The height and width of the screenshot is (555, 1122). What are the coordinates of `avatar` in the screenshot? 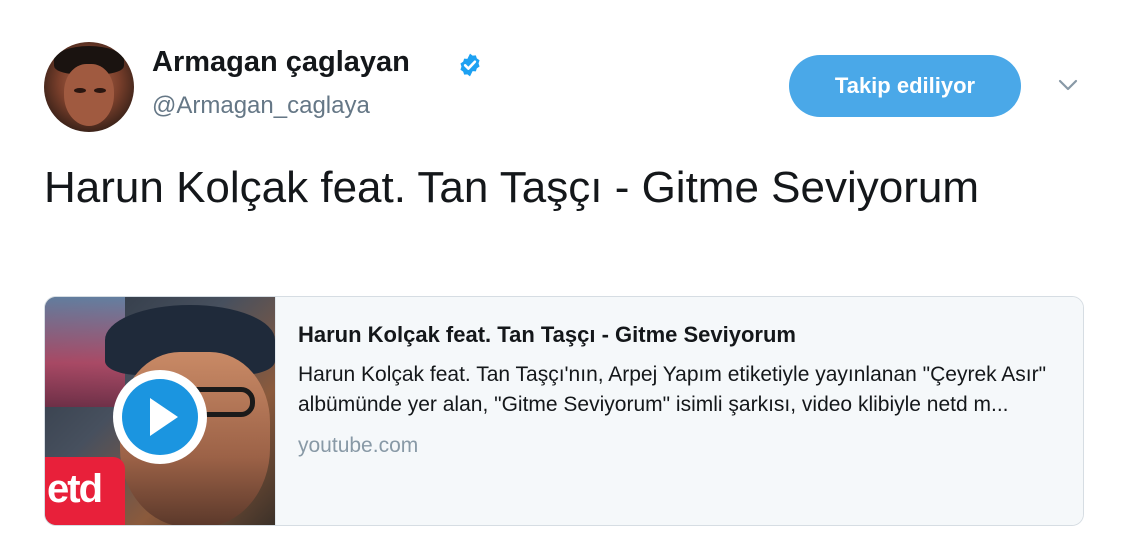 It's located at (89, 87).